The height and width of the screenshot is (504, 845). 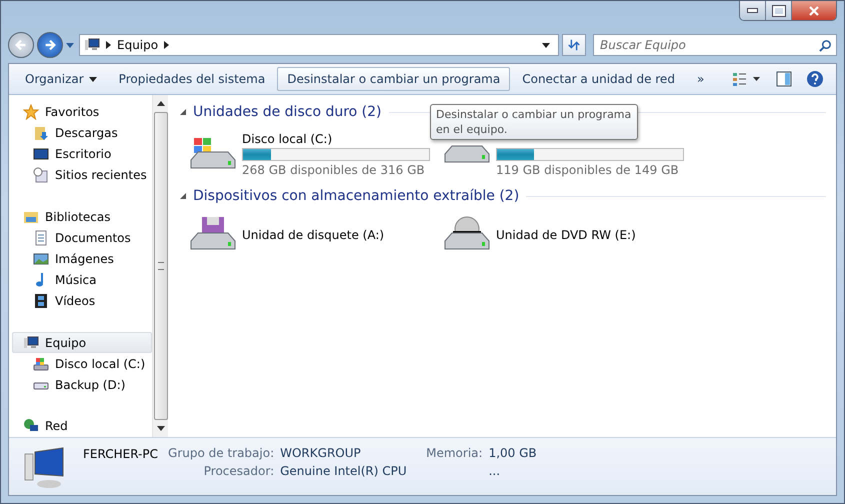 I want to click on computer-name: FERCHER-PC, so click(x=120, y=454).